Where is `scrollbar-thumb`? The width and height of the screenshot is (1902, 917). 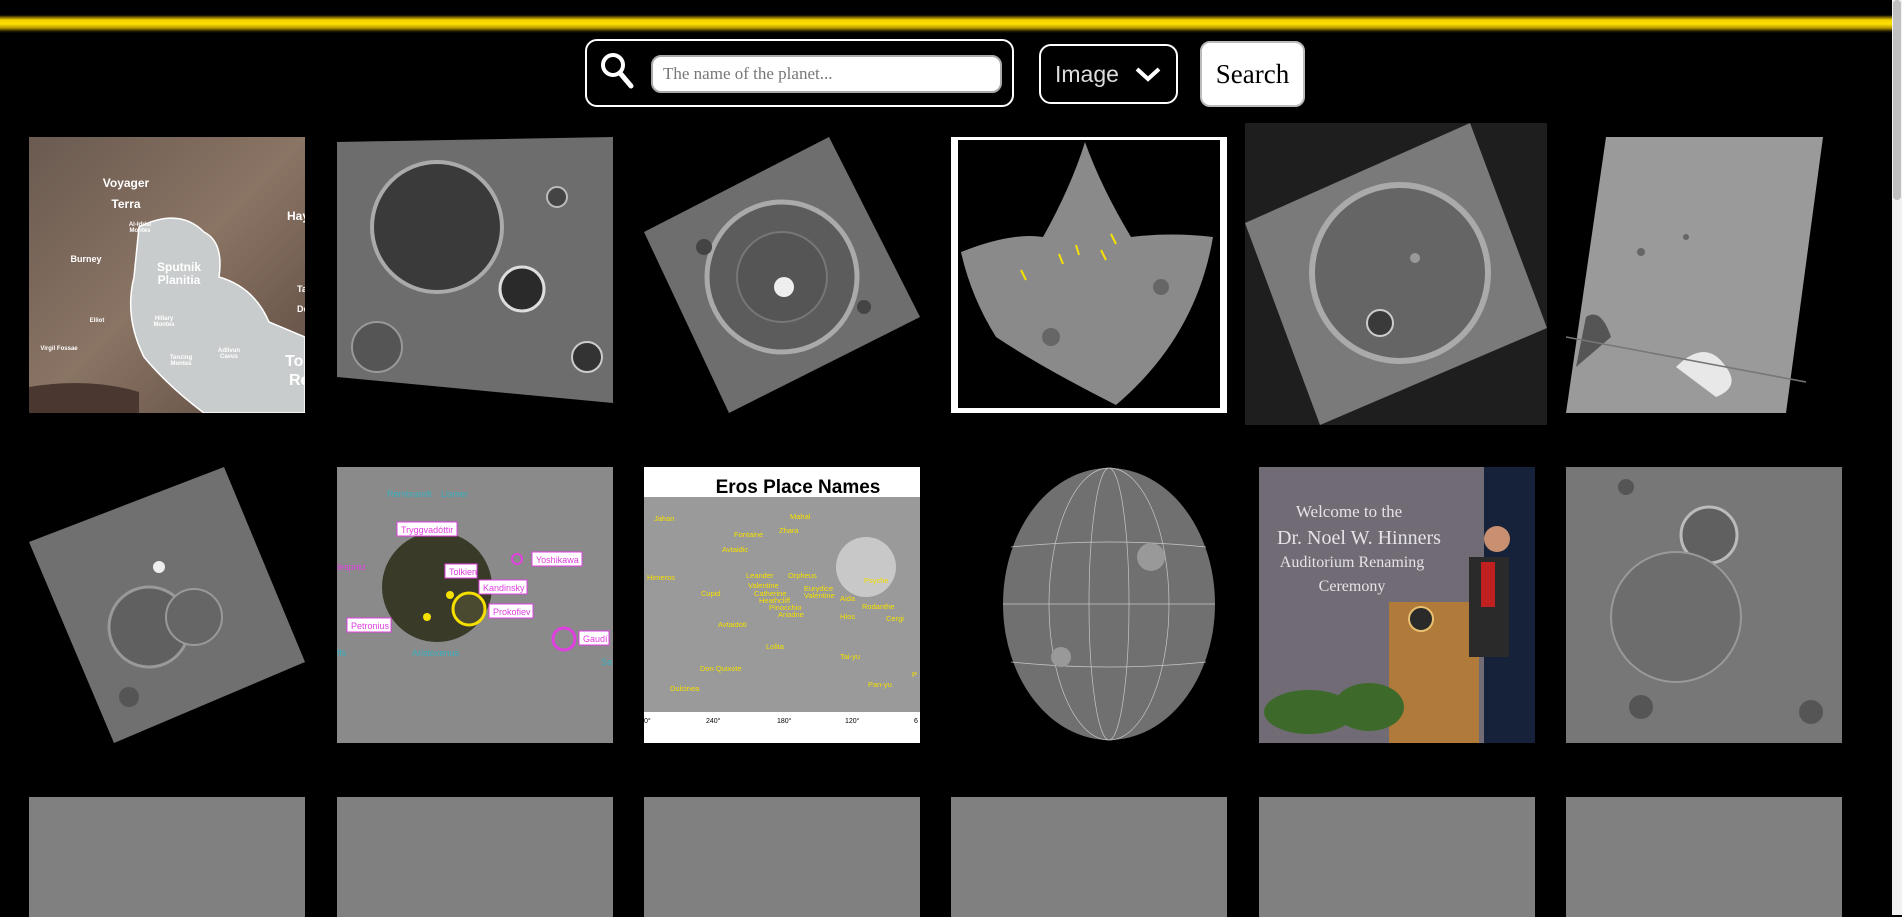 scrollbar-thumb is located at coordinates (1897, 100).